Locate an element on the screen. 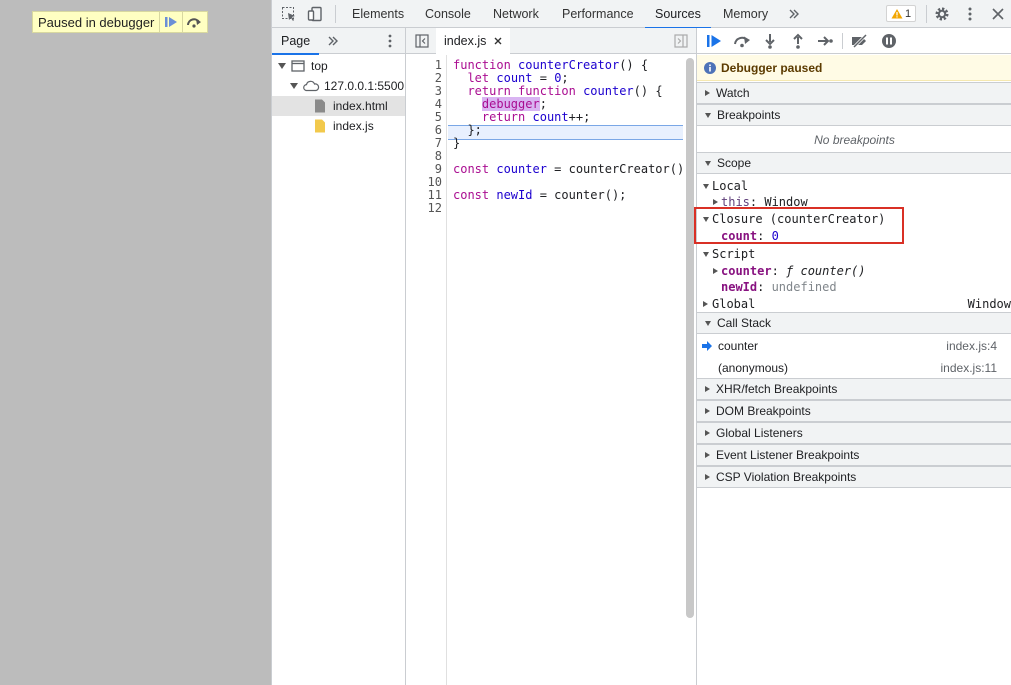  debugger-paused-message: Debugger paused is located at coordinates (854, 68).